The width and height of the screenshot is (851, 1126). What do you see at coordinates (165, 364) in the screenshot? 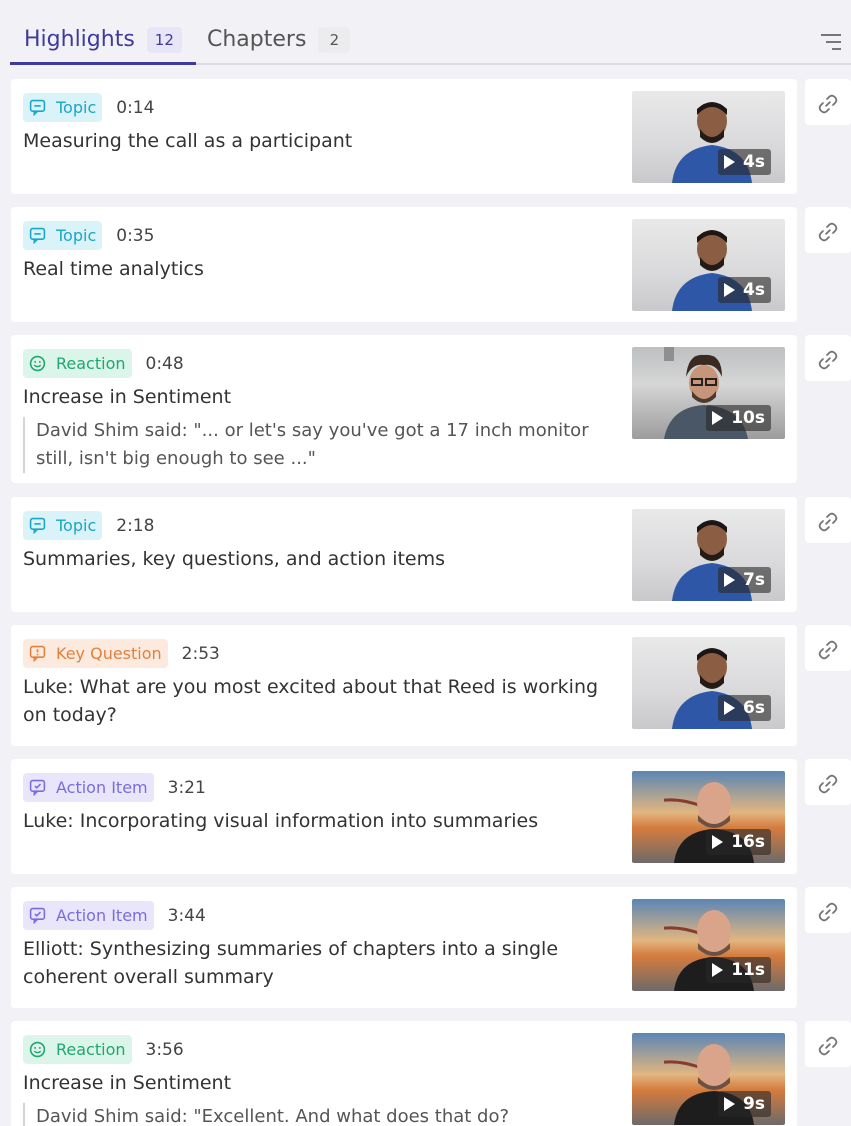
I see `highlight-timestamp: 0:48` at bounding box center [165, 364].